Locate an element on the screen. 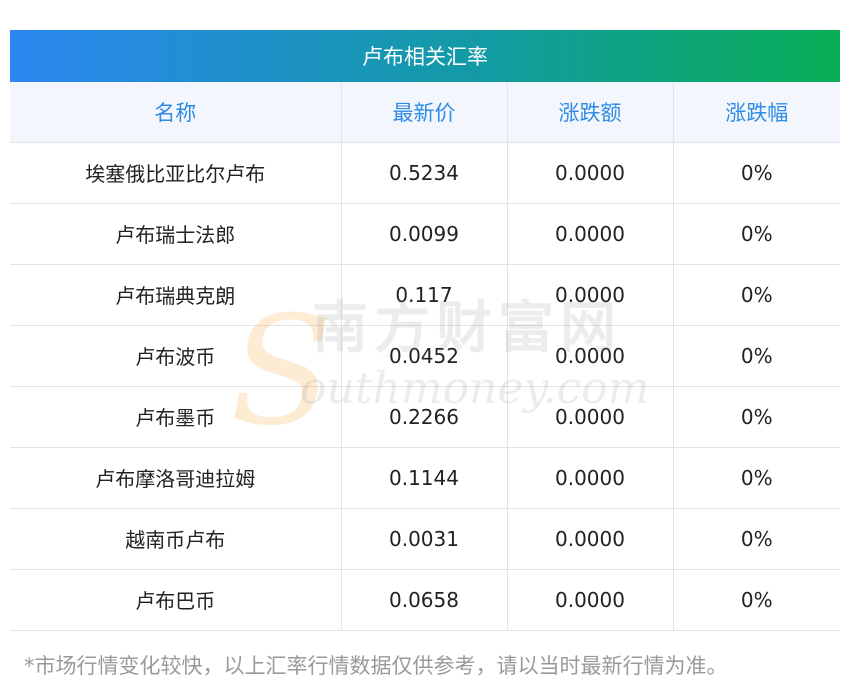  cell-latest-price: 0.2266 is located at coordinates (424, 417).